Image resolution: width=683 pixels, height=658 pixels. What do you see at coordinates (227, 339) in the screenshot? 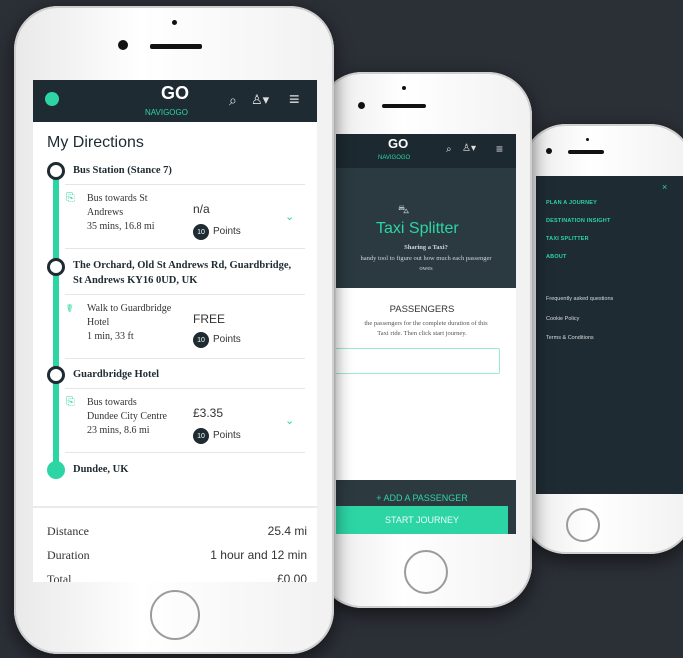
I see `leg-2-points-label: Points` at bounding box center [227, 339].